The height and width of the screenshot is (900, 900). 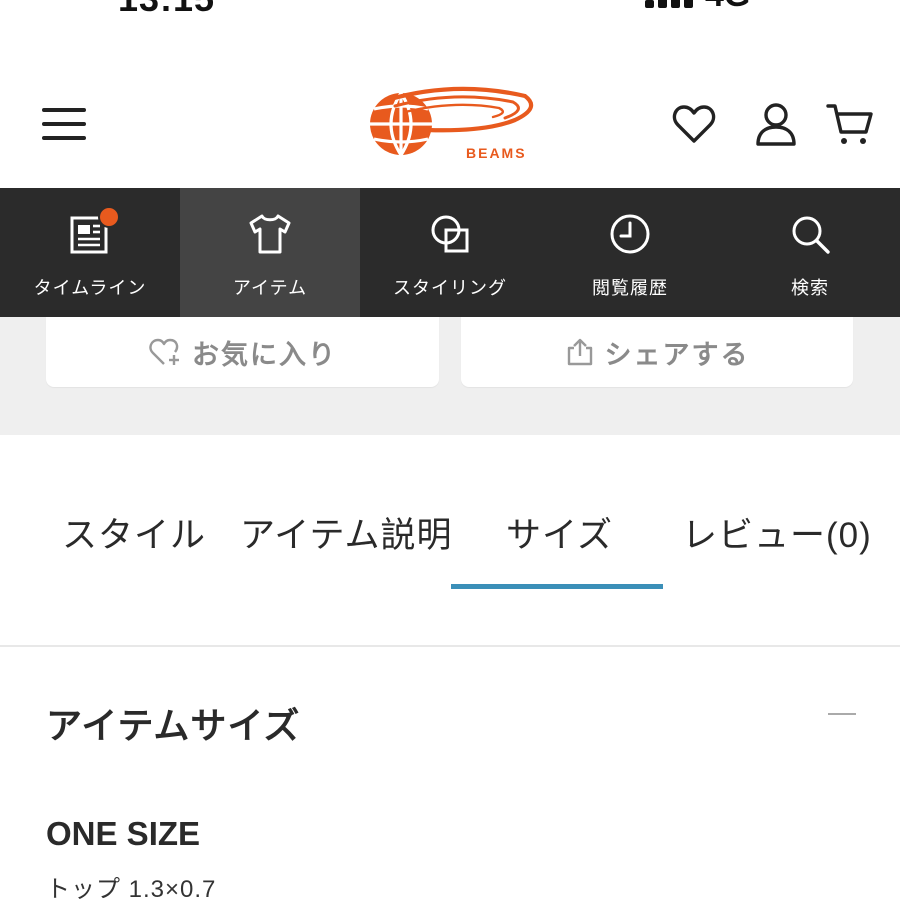 I want to click on beams-logo: BEAMS, so click(x=451, y=126).